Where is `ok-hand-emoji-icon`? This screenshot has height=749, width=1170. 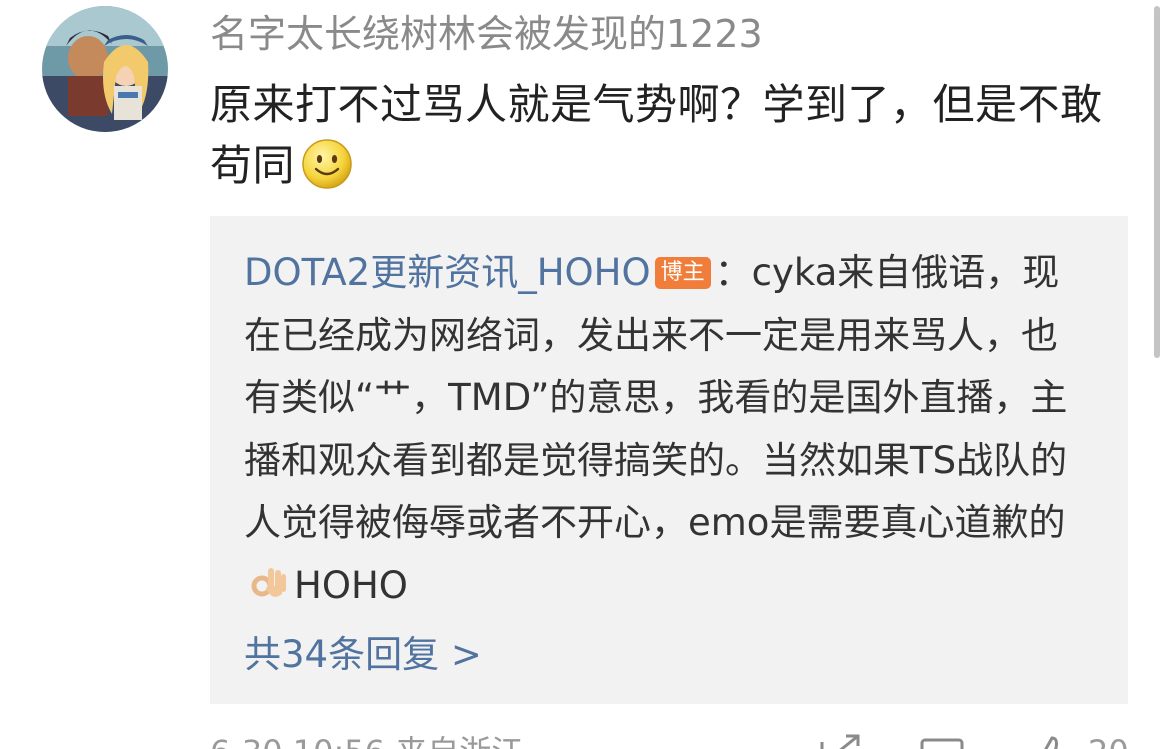
ok-hand-emoji-icon is located at coordinates (268, 581).